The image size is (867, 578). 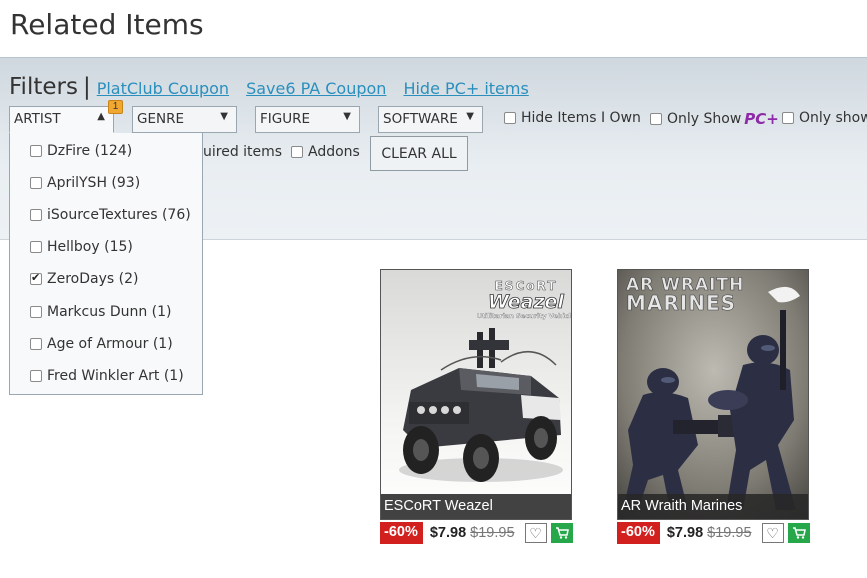 I want to click on artist-option-selected: ZeroDays (2), so click(x=84, y=279).